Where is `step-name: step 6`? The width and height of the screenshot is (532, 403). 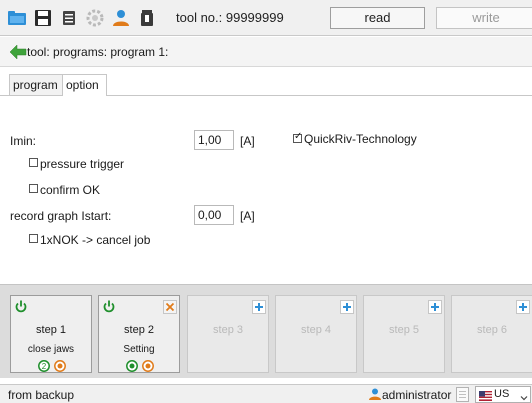
step-name: step 6 is located at coordinates (492, 330).